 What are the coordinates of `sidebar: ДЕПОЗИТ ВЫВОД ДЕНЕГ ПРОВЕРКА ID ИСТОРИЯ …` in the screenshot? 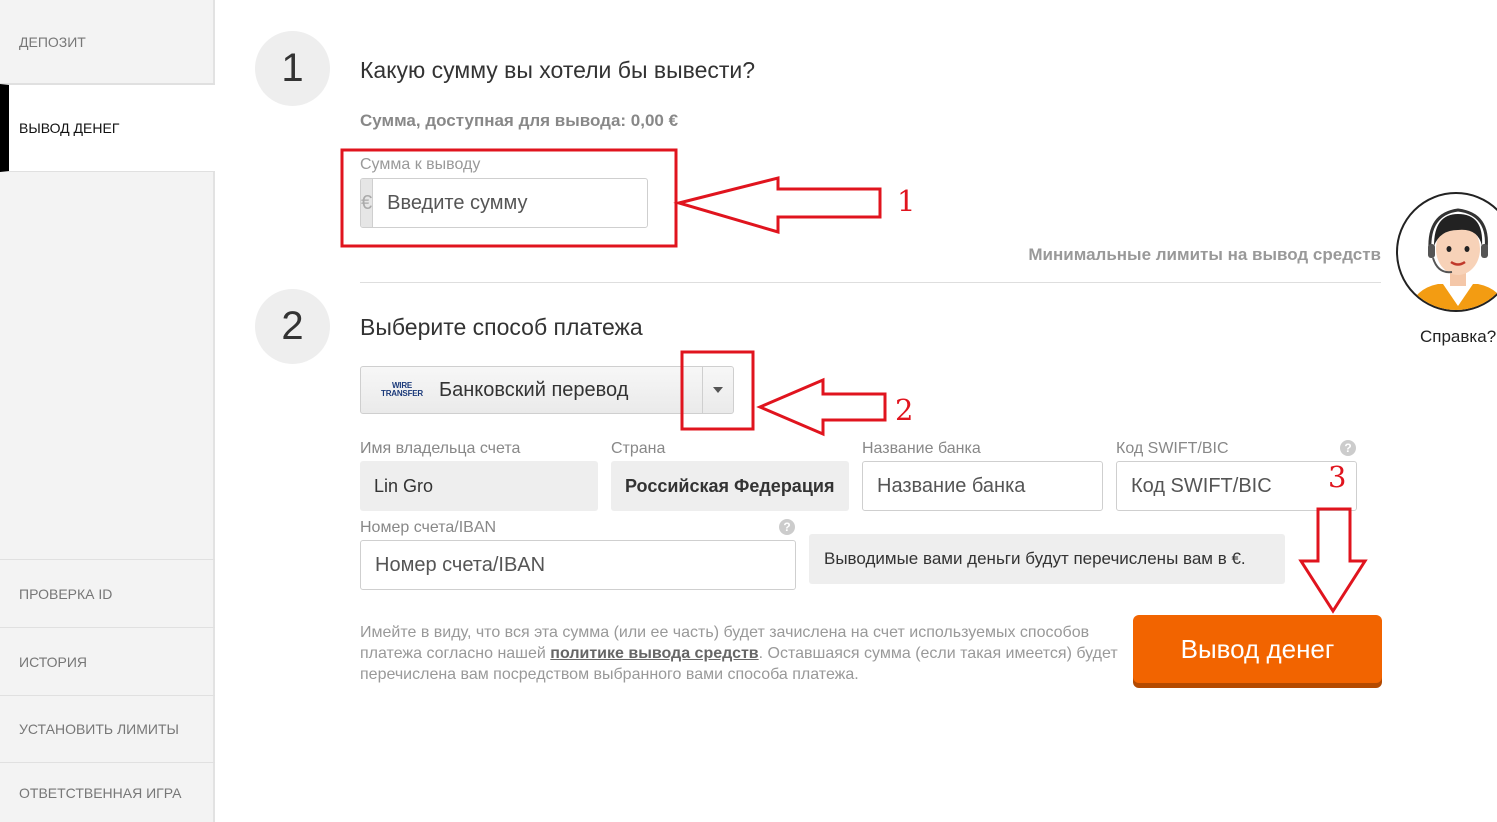 It's located at (107, 411).